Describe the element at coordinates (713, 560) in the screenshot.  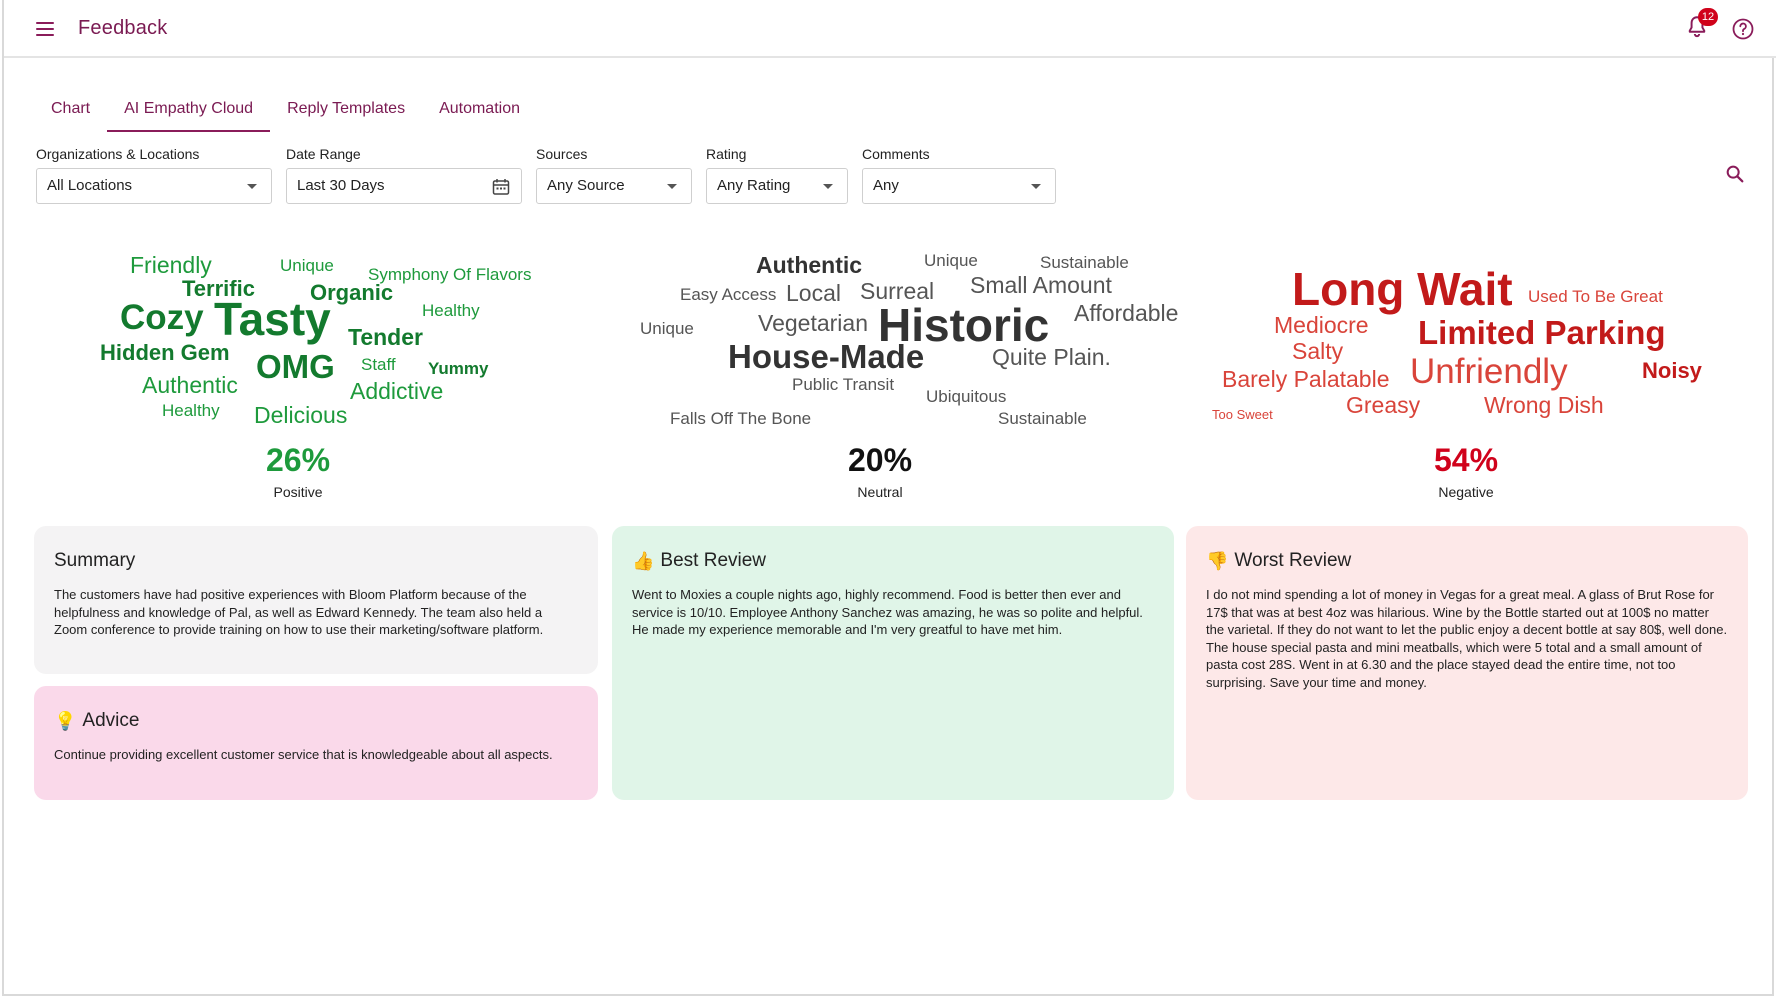
I see `best-review-title-text: Best Review` at that location.